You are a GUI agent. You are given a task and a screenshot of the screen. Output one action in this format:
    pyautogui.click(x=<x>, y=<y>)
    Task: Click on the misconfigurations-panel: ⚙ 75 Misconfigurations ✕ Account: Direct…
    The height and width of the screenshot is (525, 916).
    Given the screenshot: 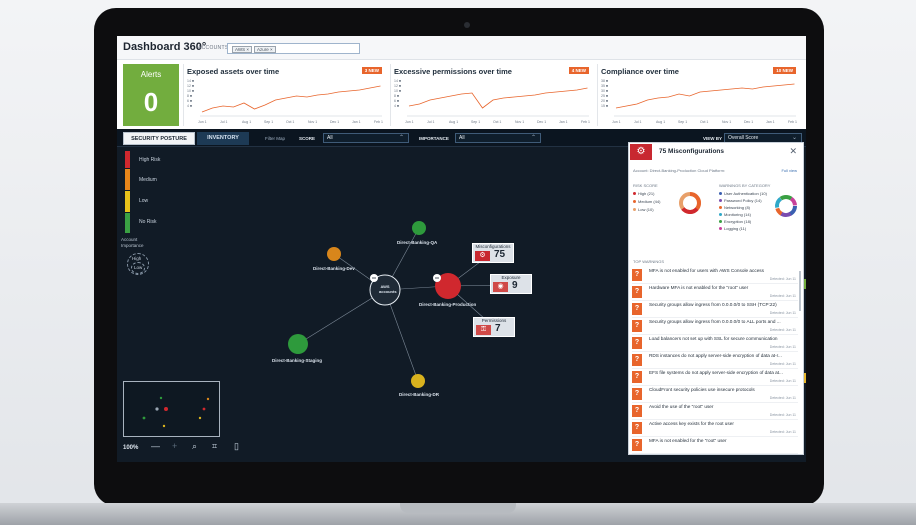 What is the action you would take?
    pyautogui.click(x=716, y=298)
    